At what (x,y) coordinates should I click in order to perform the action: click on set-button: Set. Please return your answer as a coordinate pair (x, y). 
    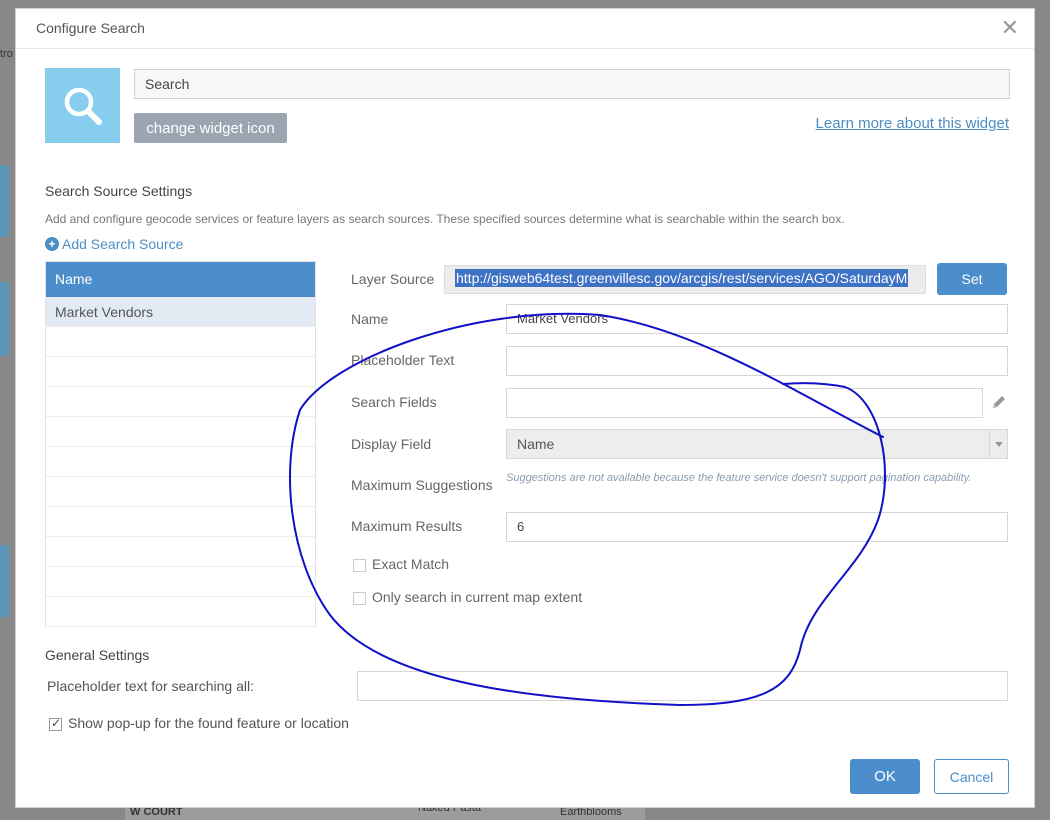
    Looking at the image, I should click on (972, 279).